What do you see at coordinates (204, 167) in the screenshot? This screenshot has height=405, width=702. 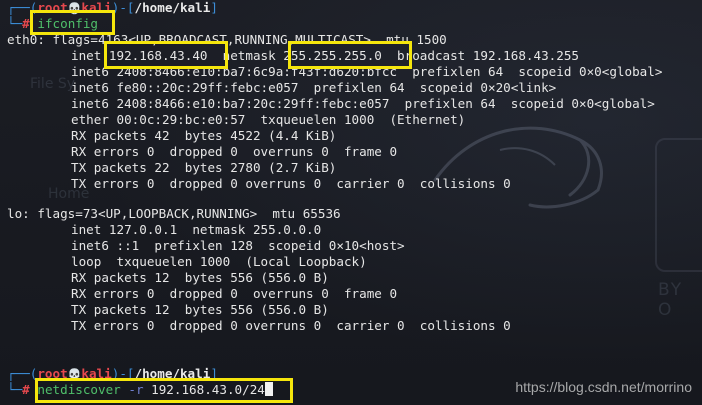 I see `eth0-tx-packets: TX packets 22 bytes 2780 (2.7 KiB)` at bounding box center [204, 167].